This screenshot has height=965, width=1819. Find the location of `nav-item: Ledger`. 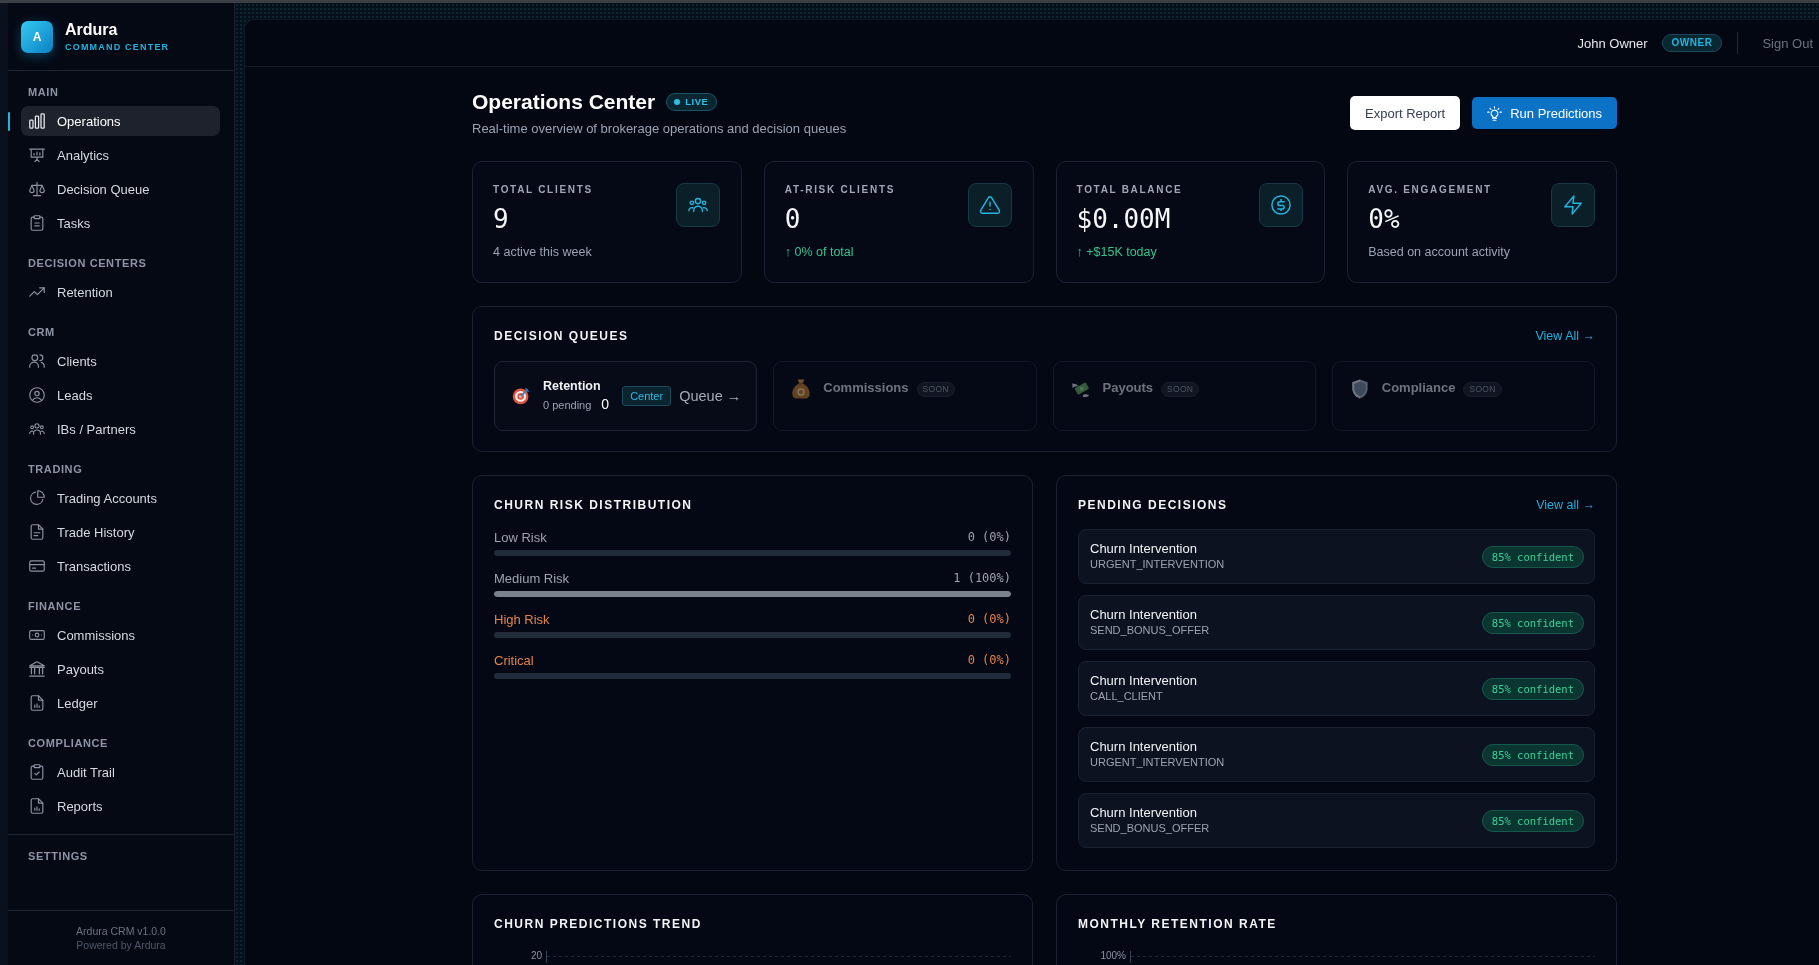

nav-item: Ledger is located at coordinates (120, 703).